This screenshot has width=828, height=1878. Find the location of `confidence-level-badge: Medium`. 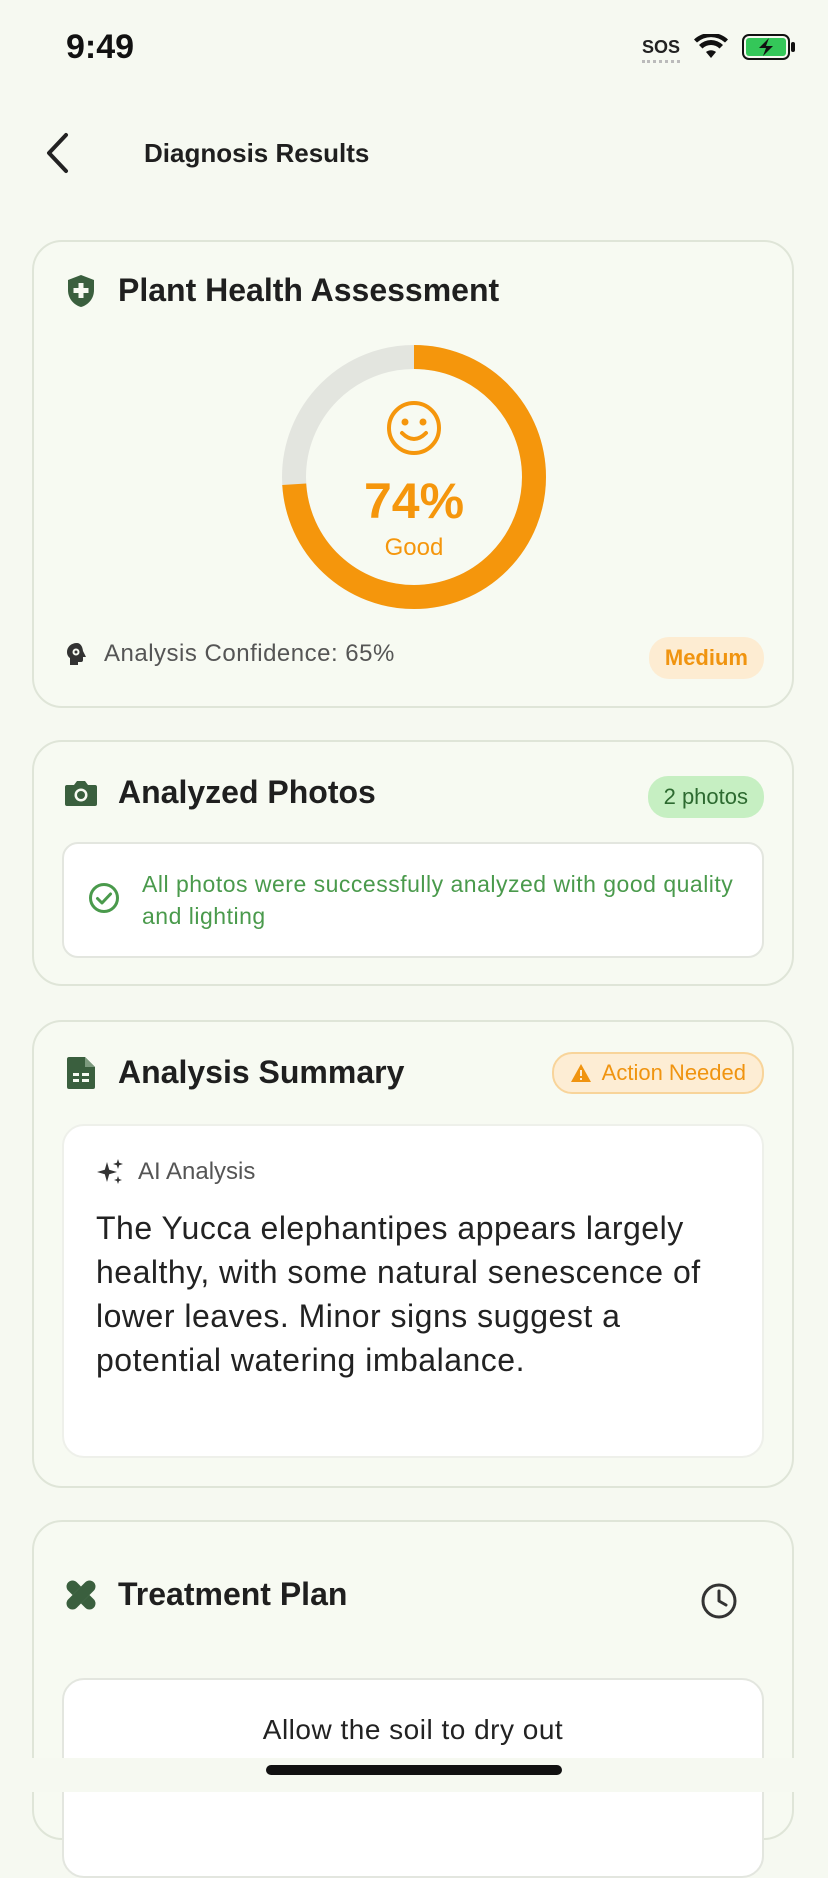

confidence-level-badge: Medium is located at coordinates (706, 658).